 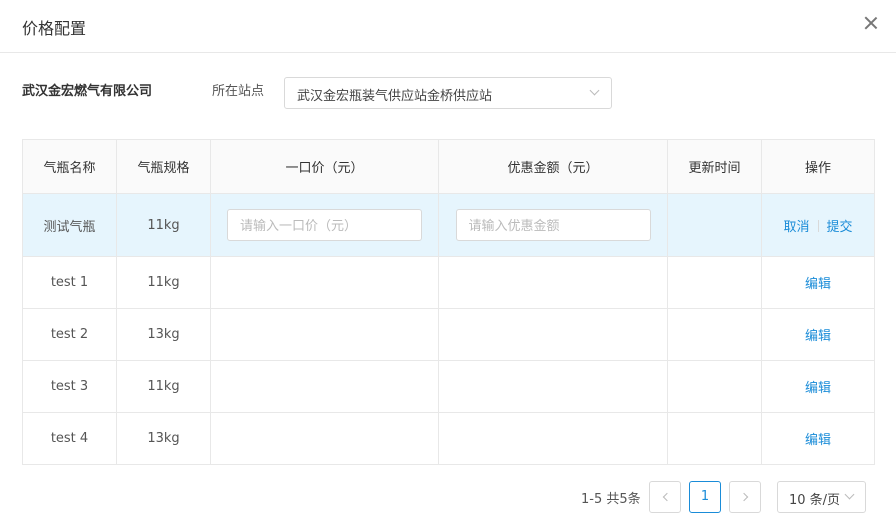 What do you see at coordinates (69, 438) in the screenshot?
I see `cell-name: test 4` at bounding box center [69, 438].